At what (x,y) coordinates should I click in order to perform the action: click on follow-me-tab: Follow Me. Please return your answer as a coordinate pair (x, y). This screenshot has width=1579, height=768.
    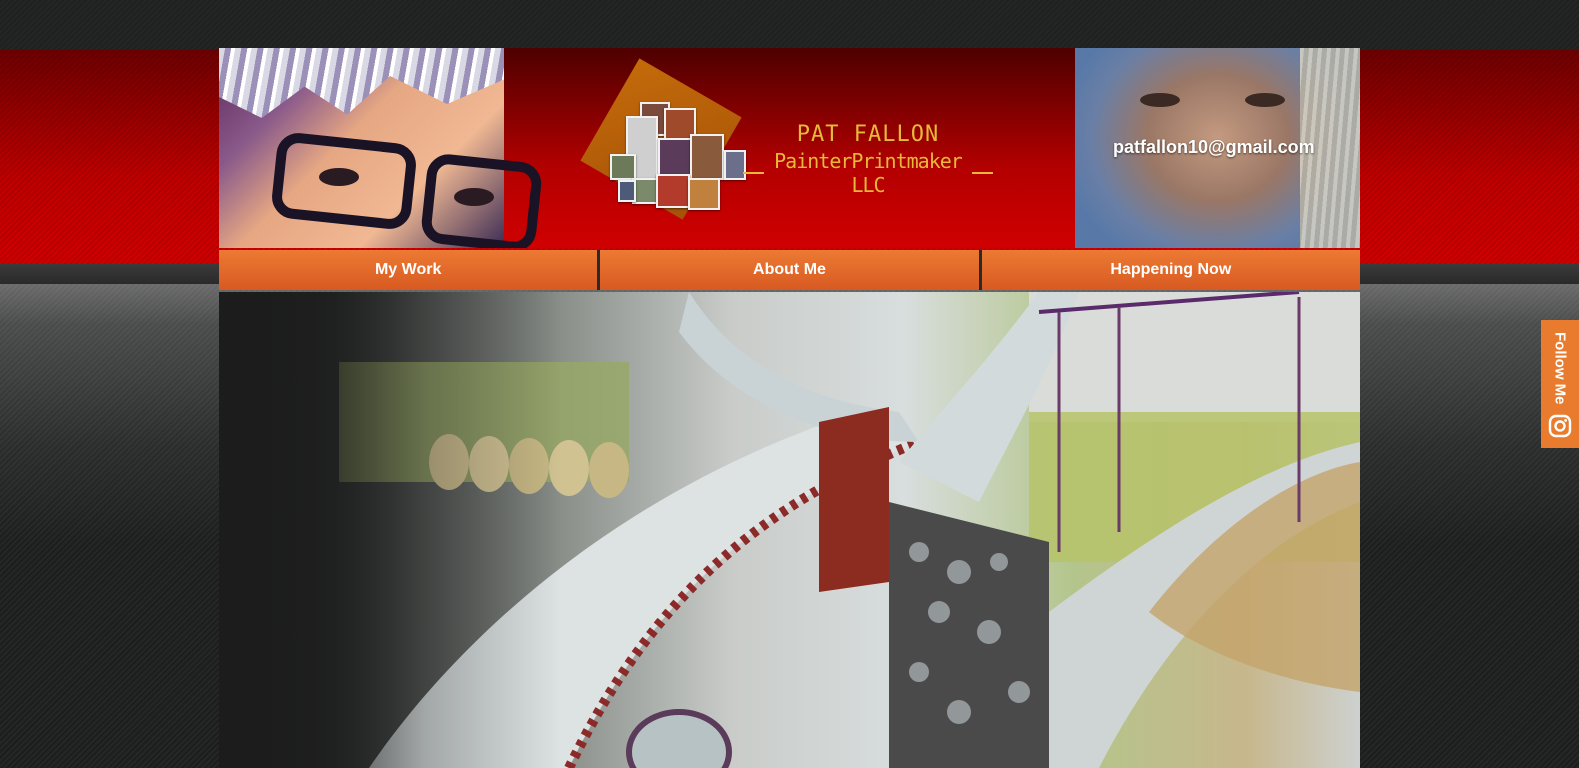
    Looking at the image, I should click on (1560, 384).